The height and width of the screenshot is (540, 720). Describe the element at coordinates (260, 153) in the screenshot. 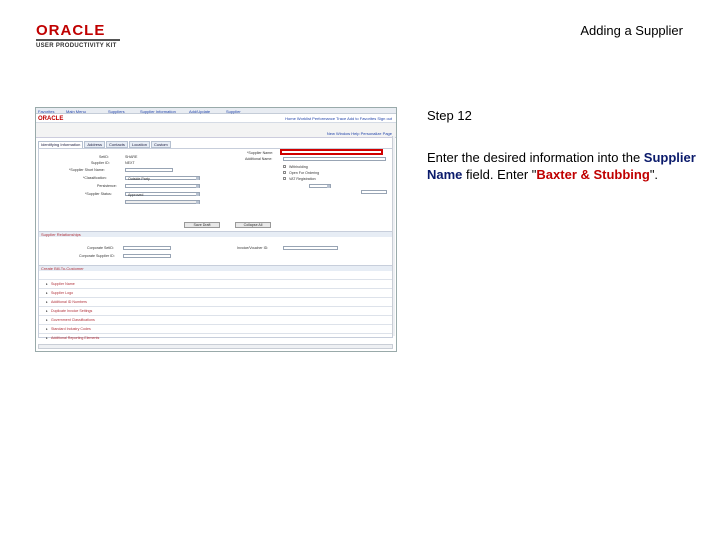

I see `supplier-name-label: *Supplier Name:` at that location.